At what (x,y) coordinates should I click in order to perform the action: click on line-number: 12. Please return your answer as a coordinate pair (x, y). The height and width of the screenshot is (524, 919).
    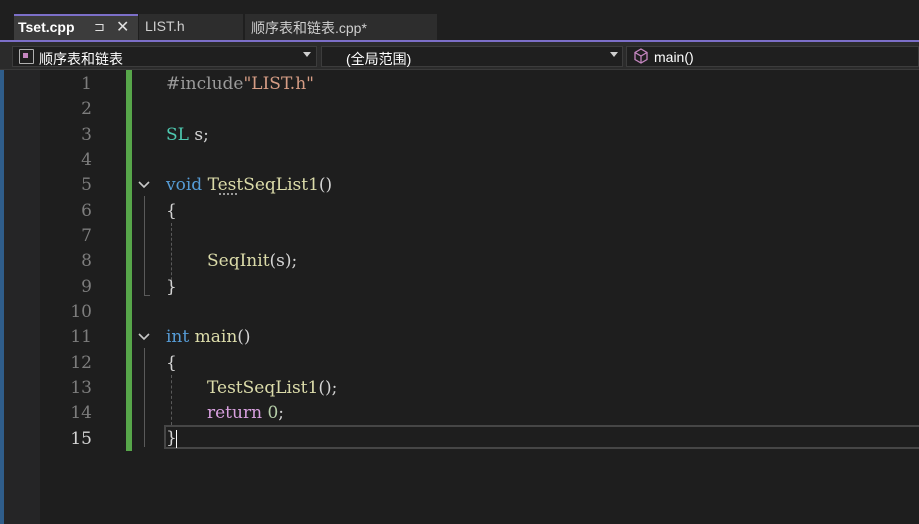
    Looking at the image, I should click on (81, 363).